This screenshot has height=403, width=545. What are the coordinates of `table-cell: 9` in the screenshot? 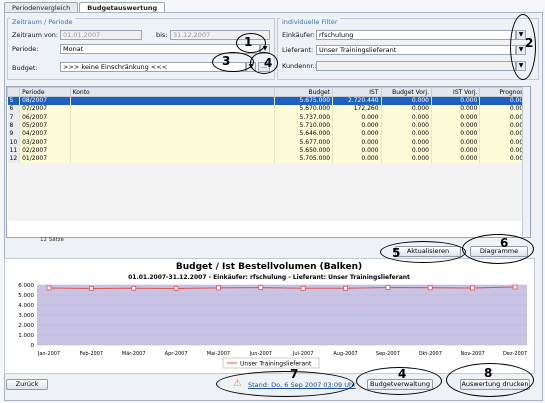 It's located at (14, 133).